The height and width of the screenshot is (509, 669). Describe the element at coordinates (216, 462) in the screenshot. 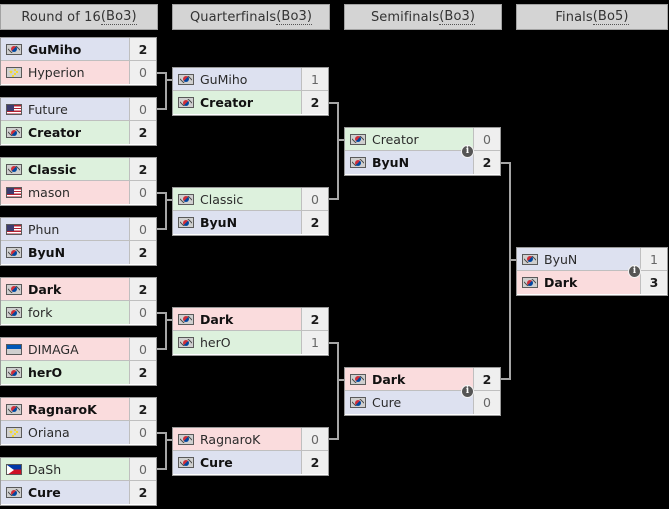

I see `team-name: Cure` at that location.